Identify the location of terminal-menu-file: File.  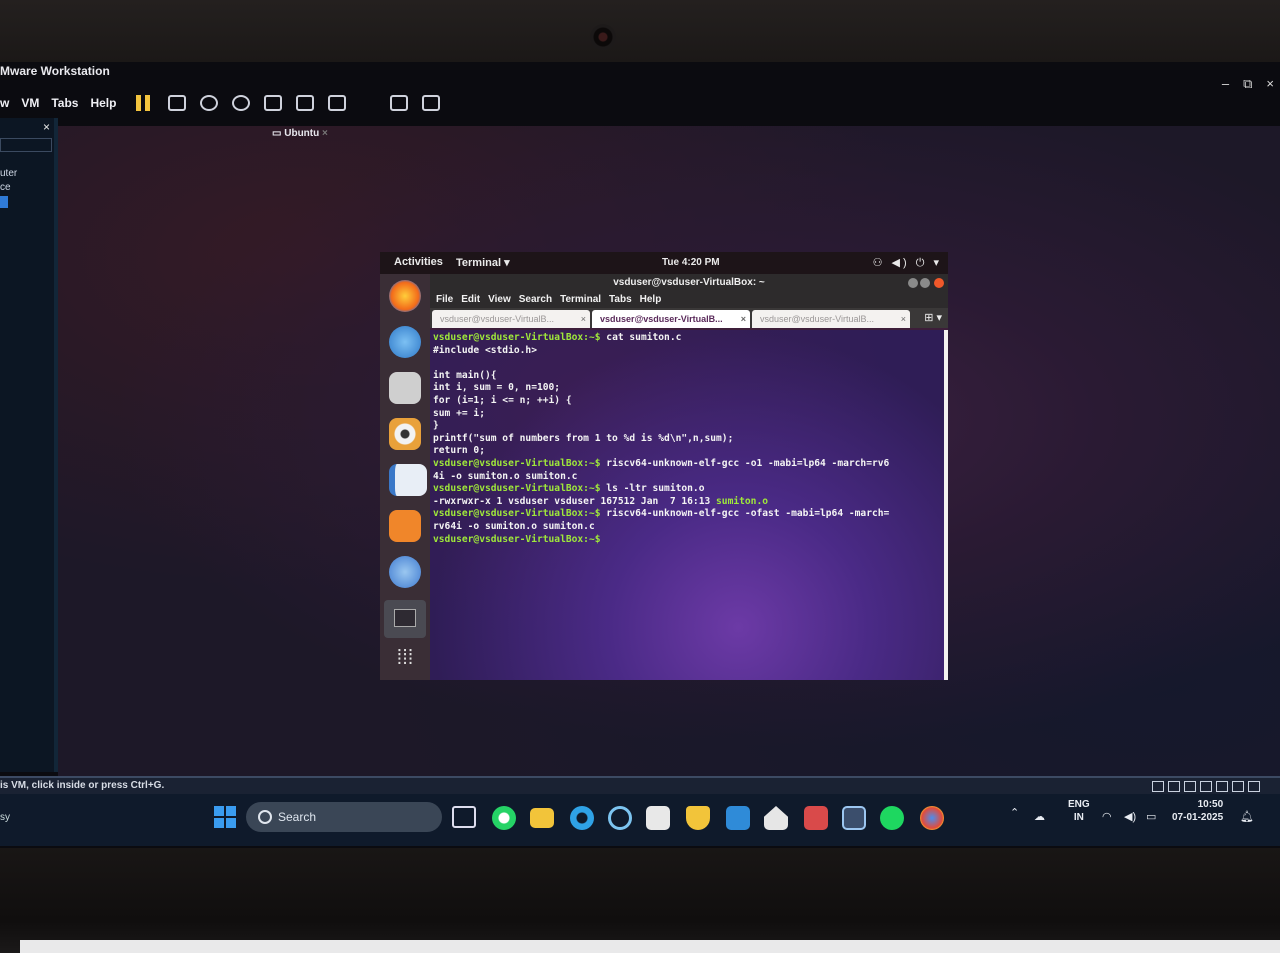
(444, 300).